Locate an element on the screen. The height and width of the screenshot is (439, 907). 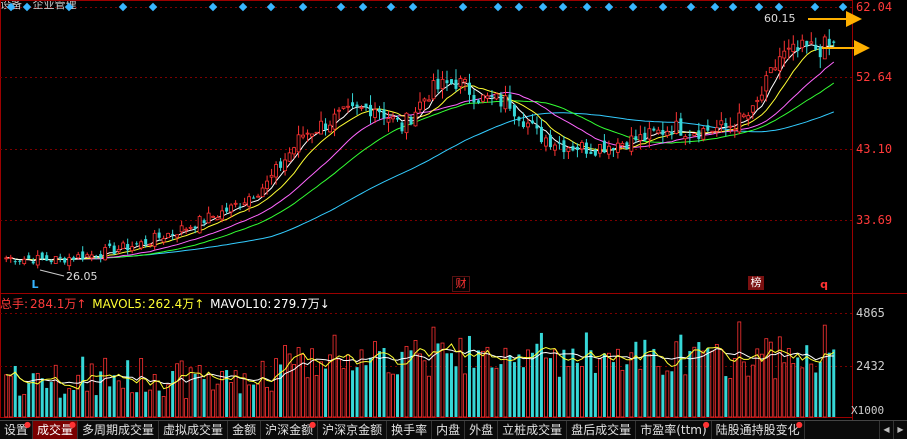
tab-12: 市盈率(ttm) ● is located at coordinates (674, 430).